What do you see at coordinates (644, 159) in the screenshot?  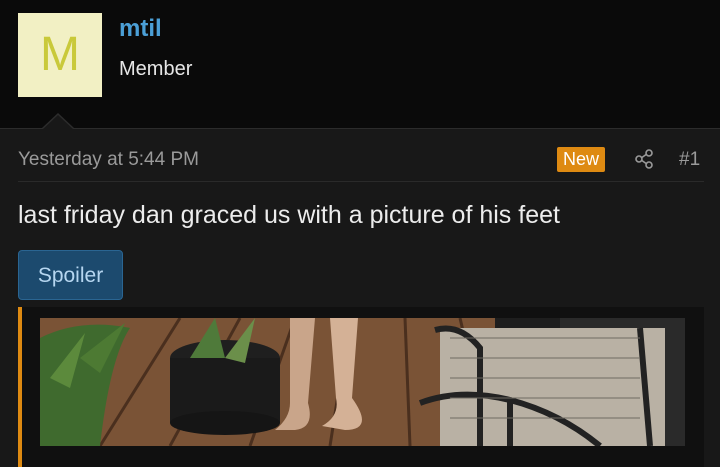 I see `share-icon` at bounding box center [644, 159].